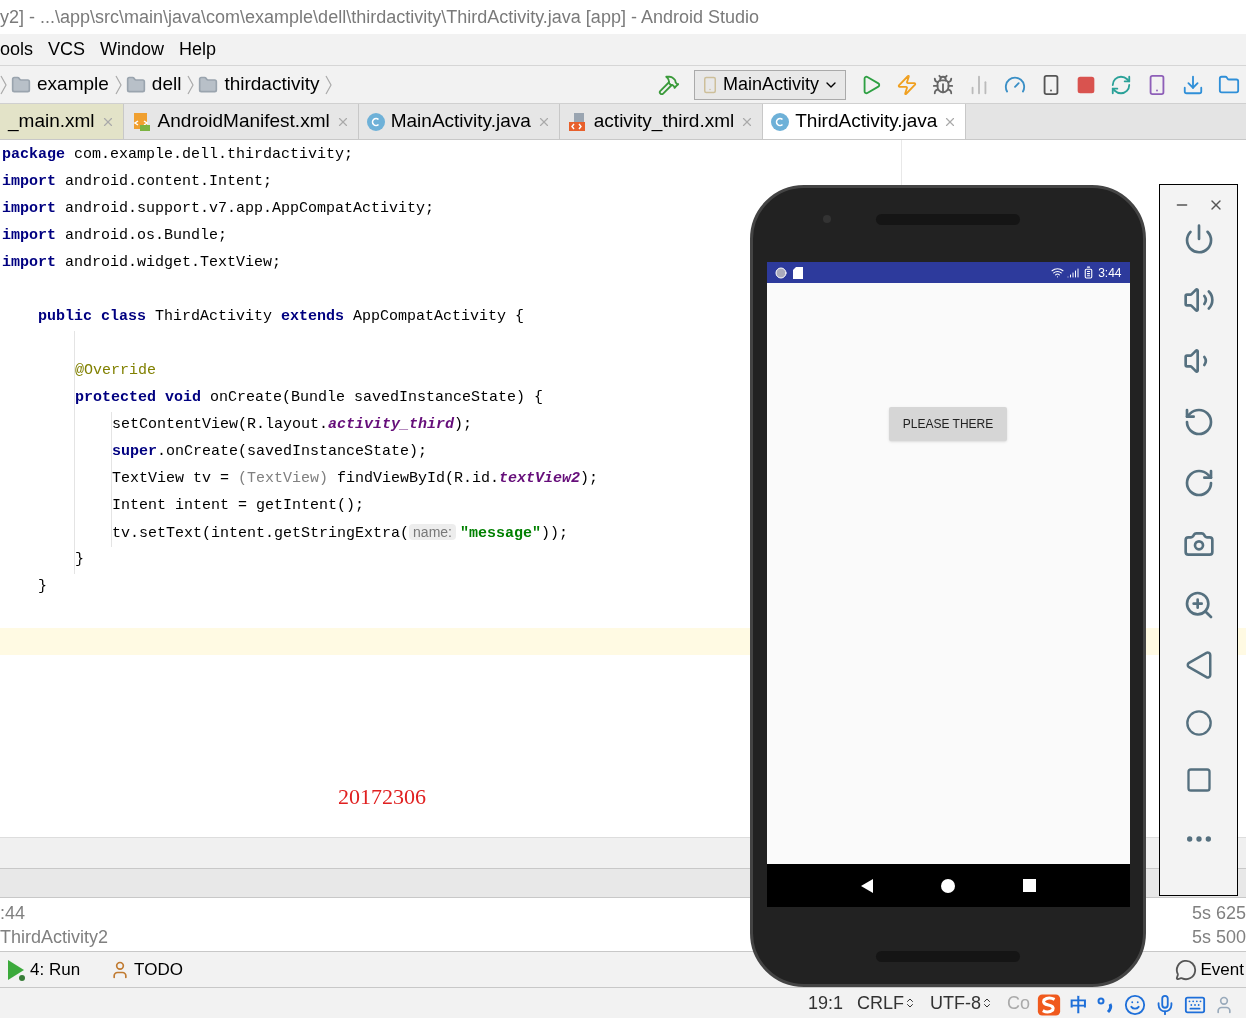  Describe the element at coordinates (780, 272) in the screenshot. I see `notification-icon` at that location.